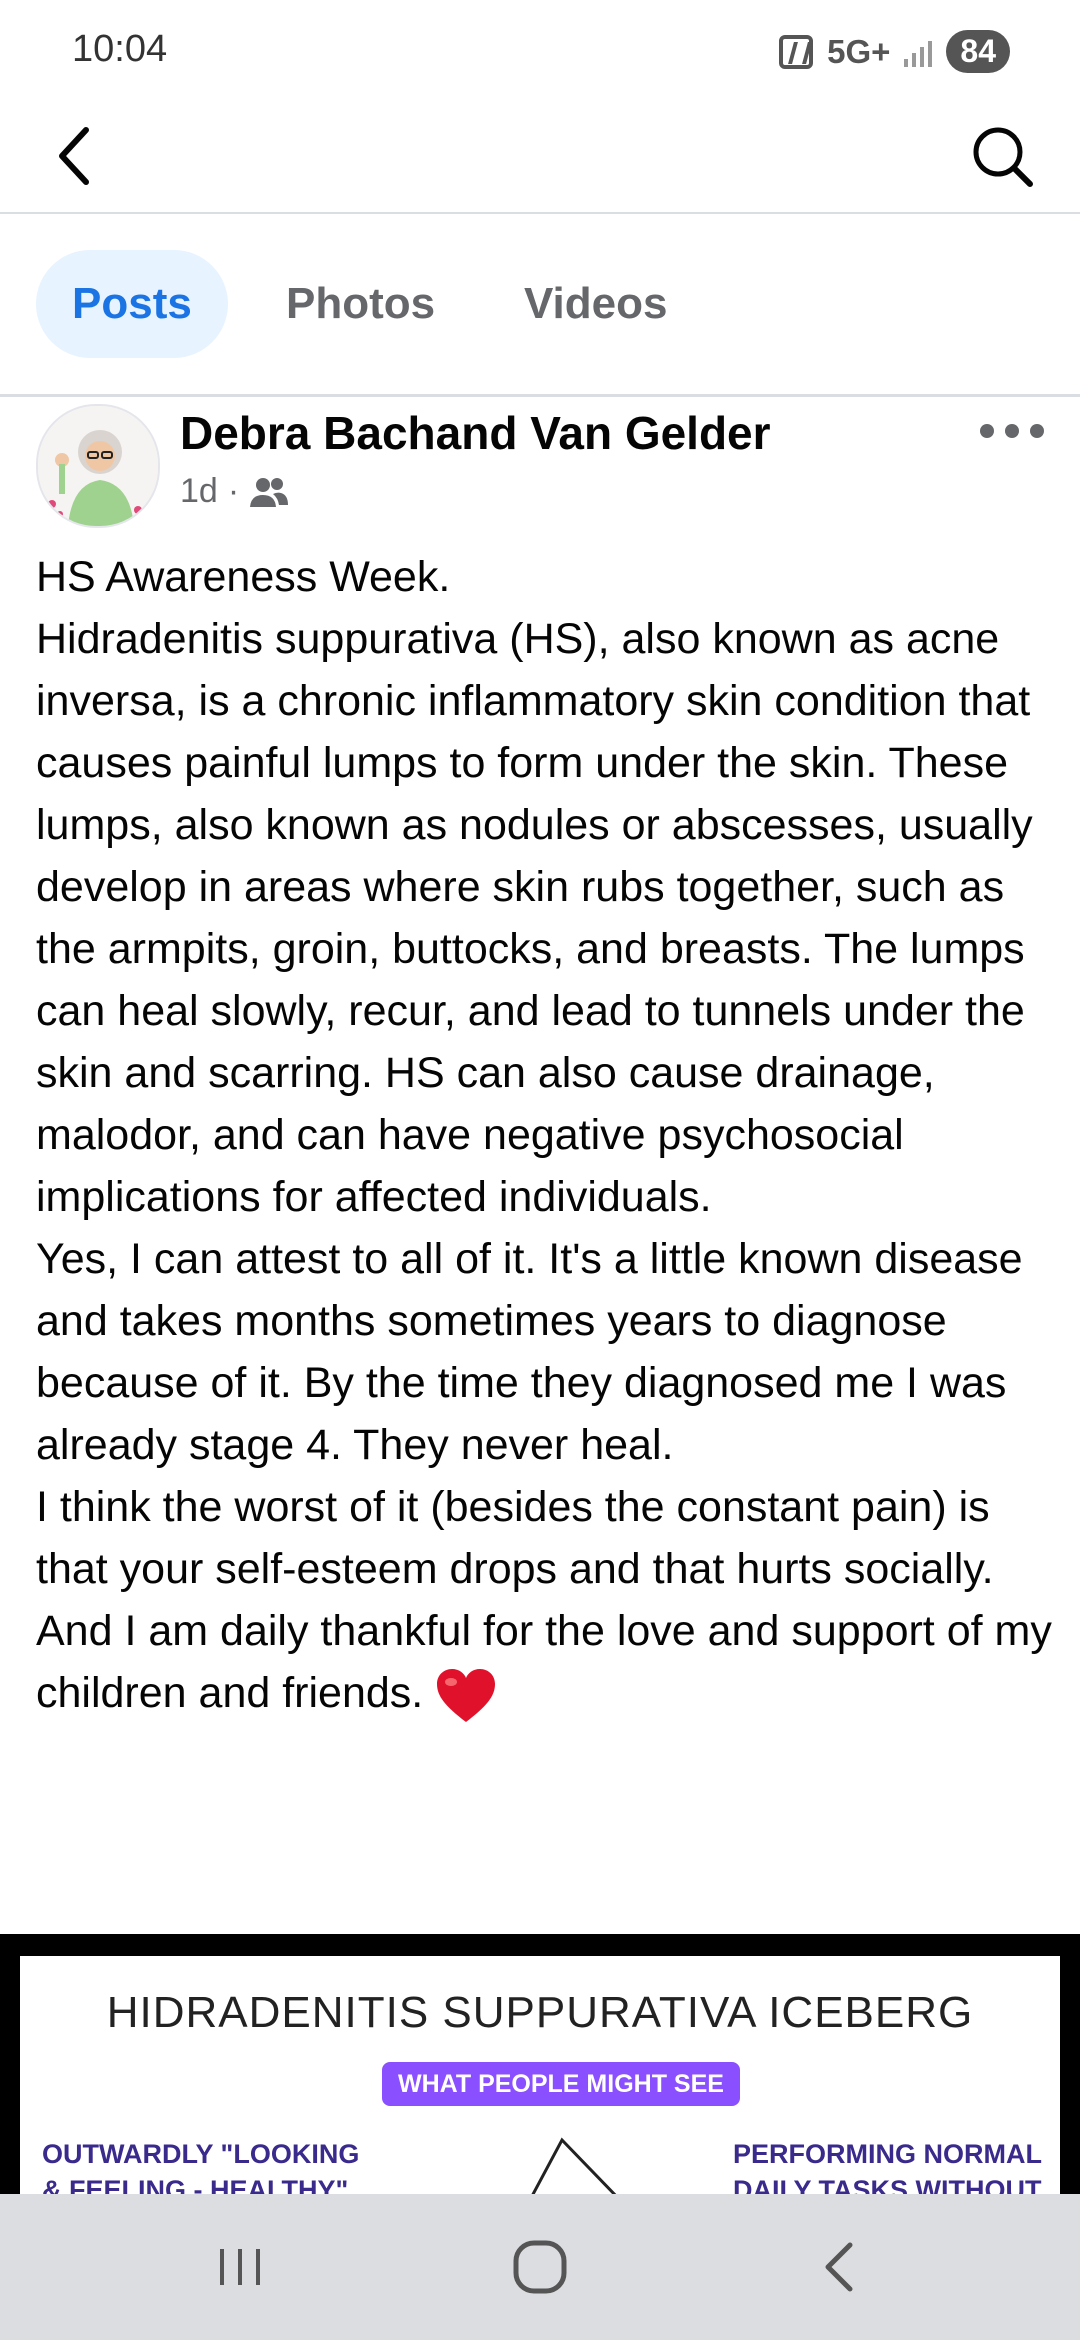 This screenshot has height=2340, width=1080. I want to click on infographic-title: HIDRADENITIS SUPPURATIVA ICEBERG, so click(540, 2012).